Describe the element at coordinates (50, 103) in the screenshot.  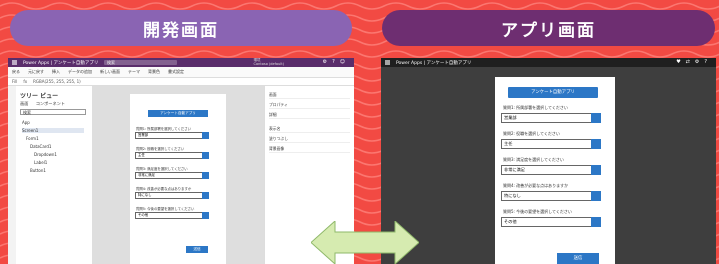
I see `tab-components: コンポーネント` at that location.